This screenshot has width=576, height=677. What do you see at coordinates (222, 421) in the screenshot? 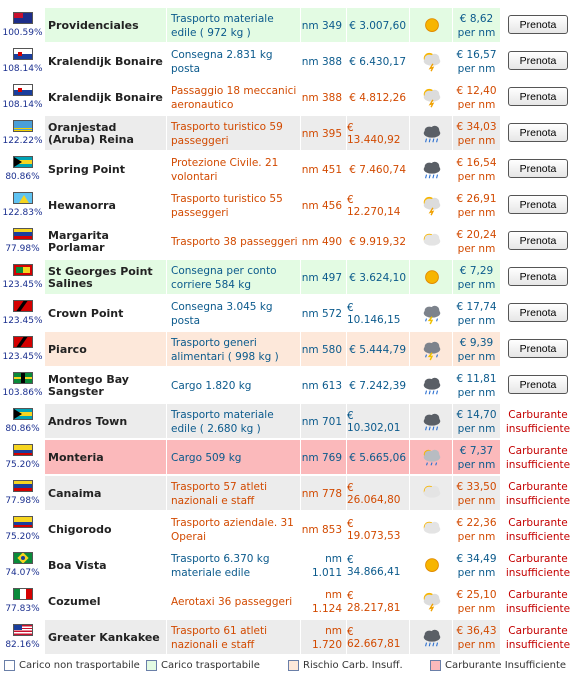
I see `mission-description: Trasporto materiale edile ( 2.680 kg )` at bounding box center [222, 421].